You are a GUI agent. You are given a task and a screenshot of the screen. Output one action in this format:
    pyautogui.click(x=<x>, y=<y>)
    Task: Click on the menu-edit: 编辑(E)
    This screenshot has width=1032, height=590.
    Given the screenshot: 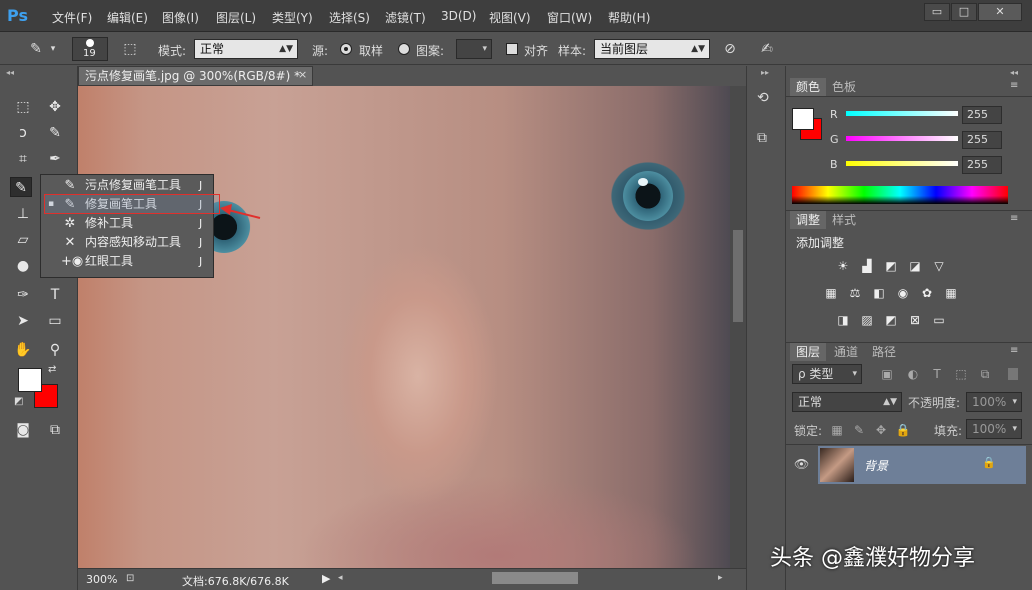 What is the action you would take?
    pyautogui.click(x=127, y=17)
    